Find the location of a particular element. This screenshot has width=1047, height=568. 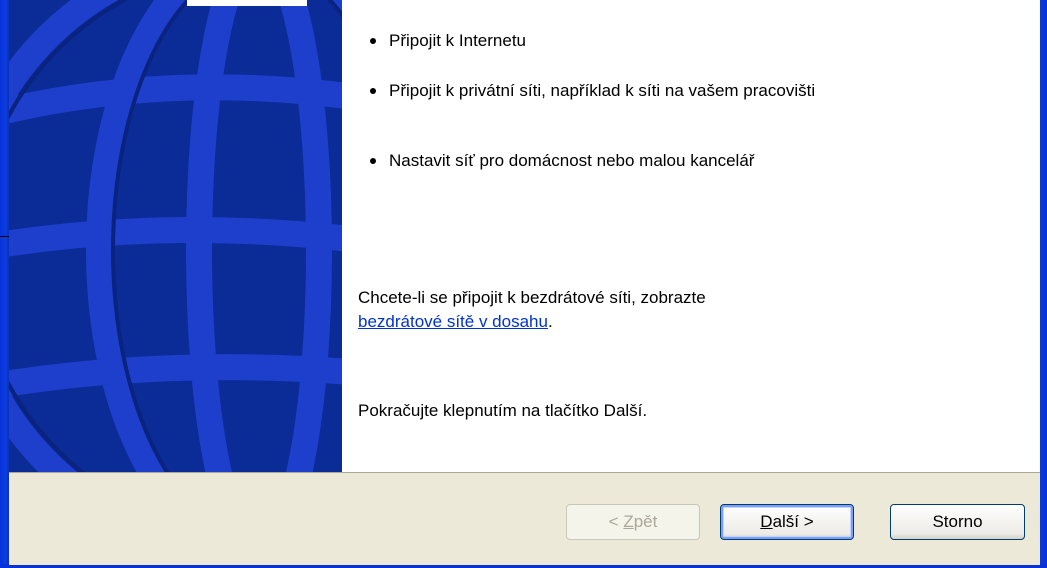

continue-instructions: Pokračujte klepnutím na tlačítko Další. is located at coordinates (503, 410).